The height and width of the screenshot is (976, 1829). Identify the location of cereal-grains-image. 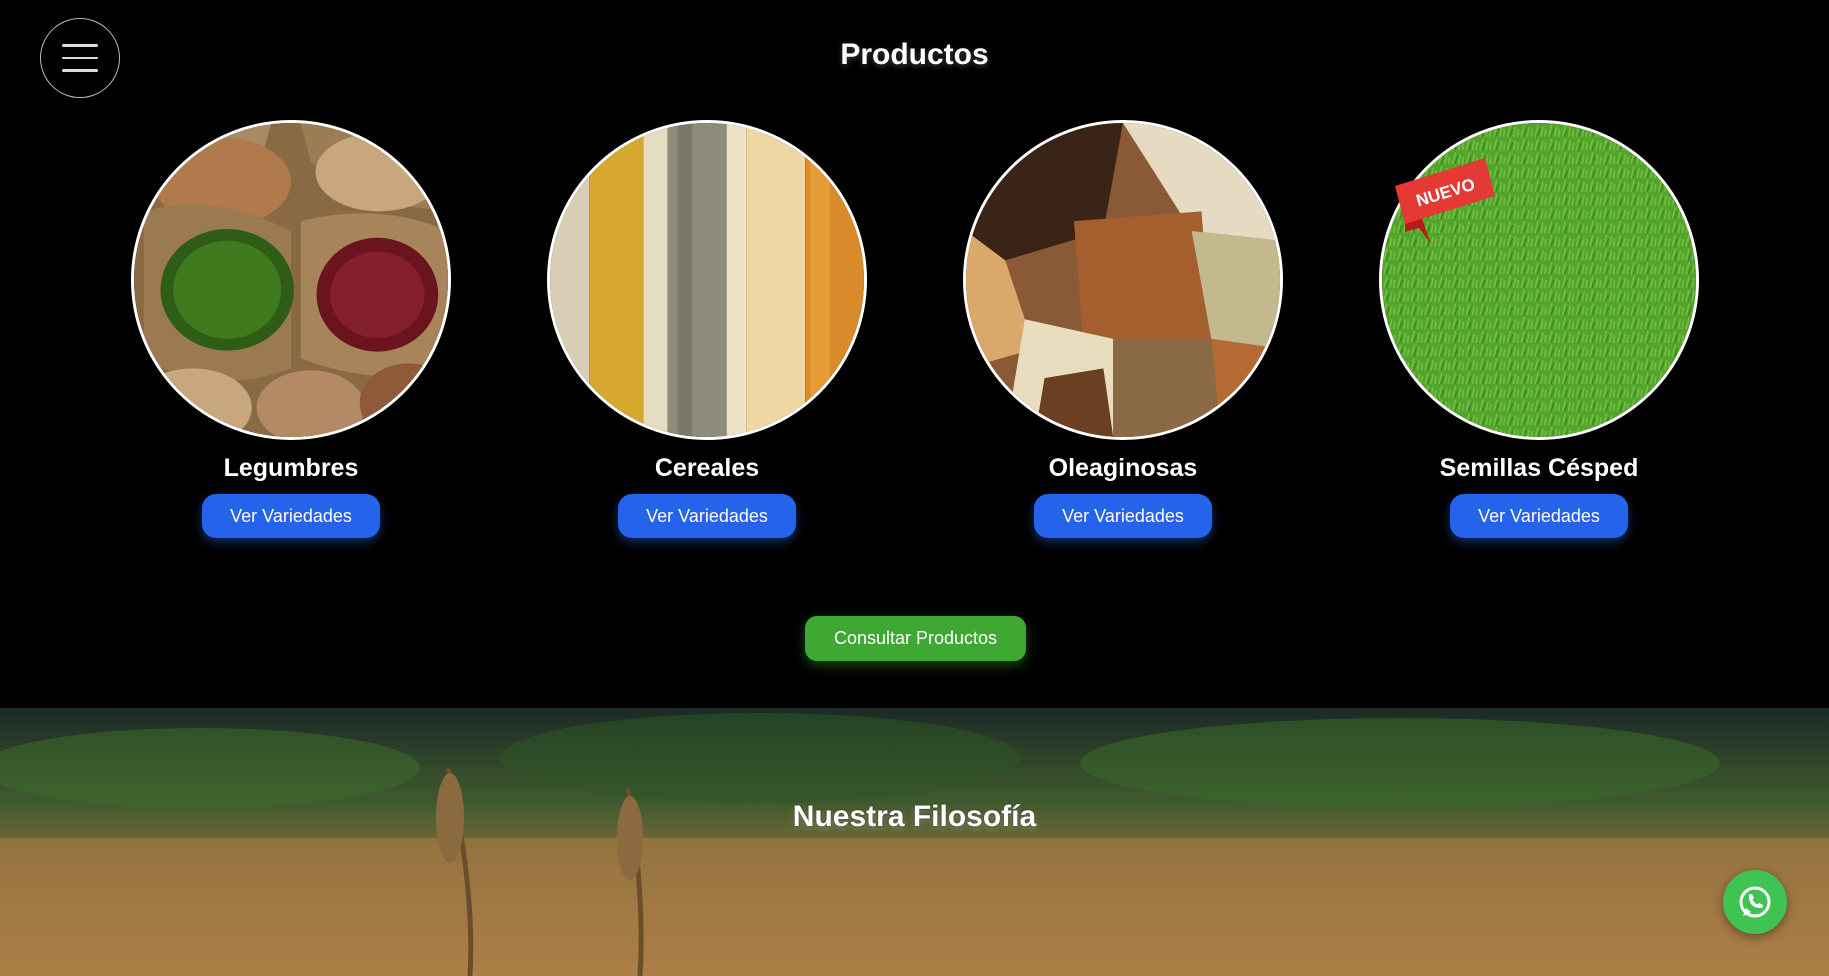
(707, 280).